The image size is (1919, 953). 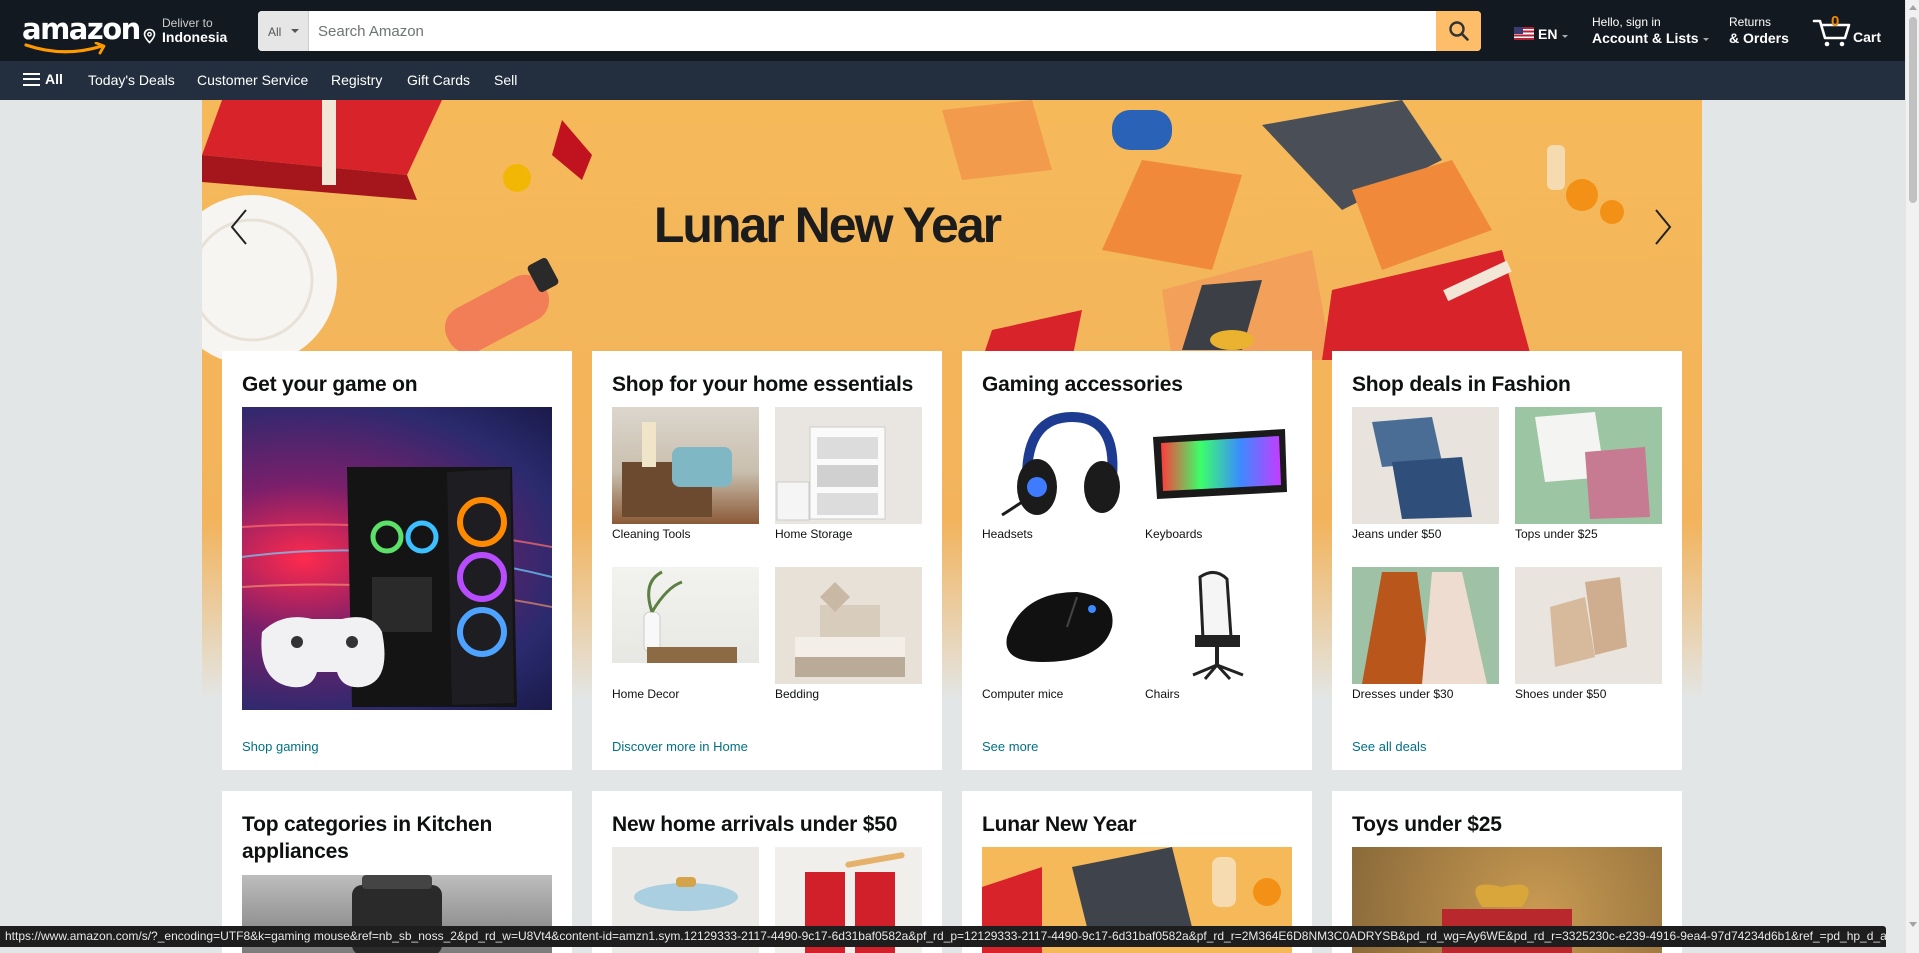 I want to click on boots-illustration, so click(x=1588, y=622).